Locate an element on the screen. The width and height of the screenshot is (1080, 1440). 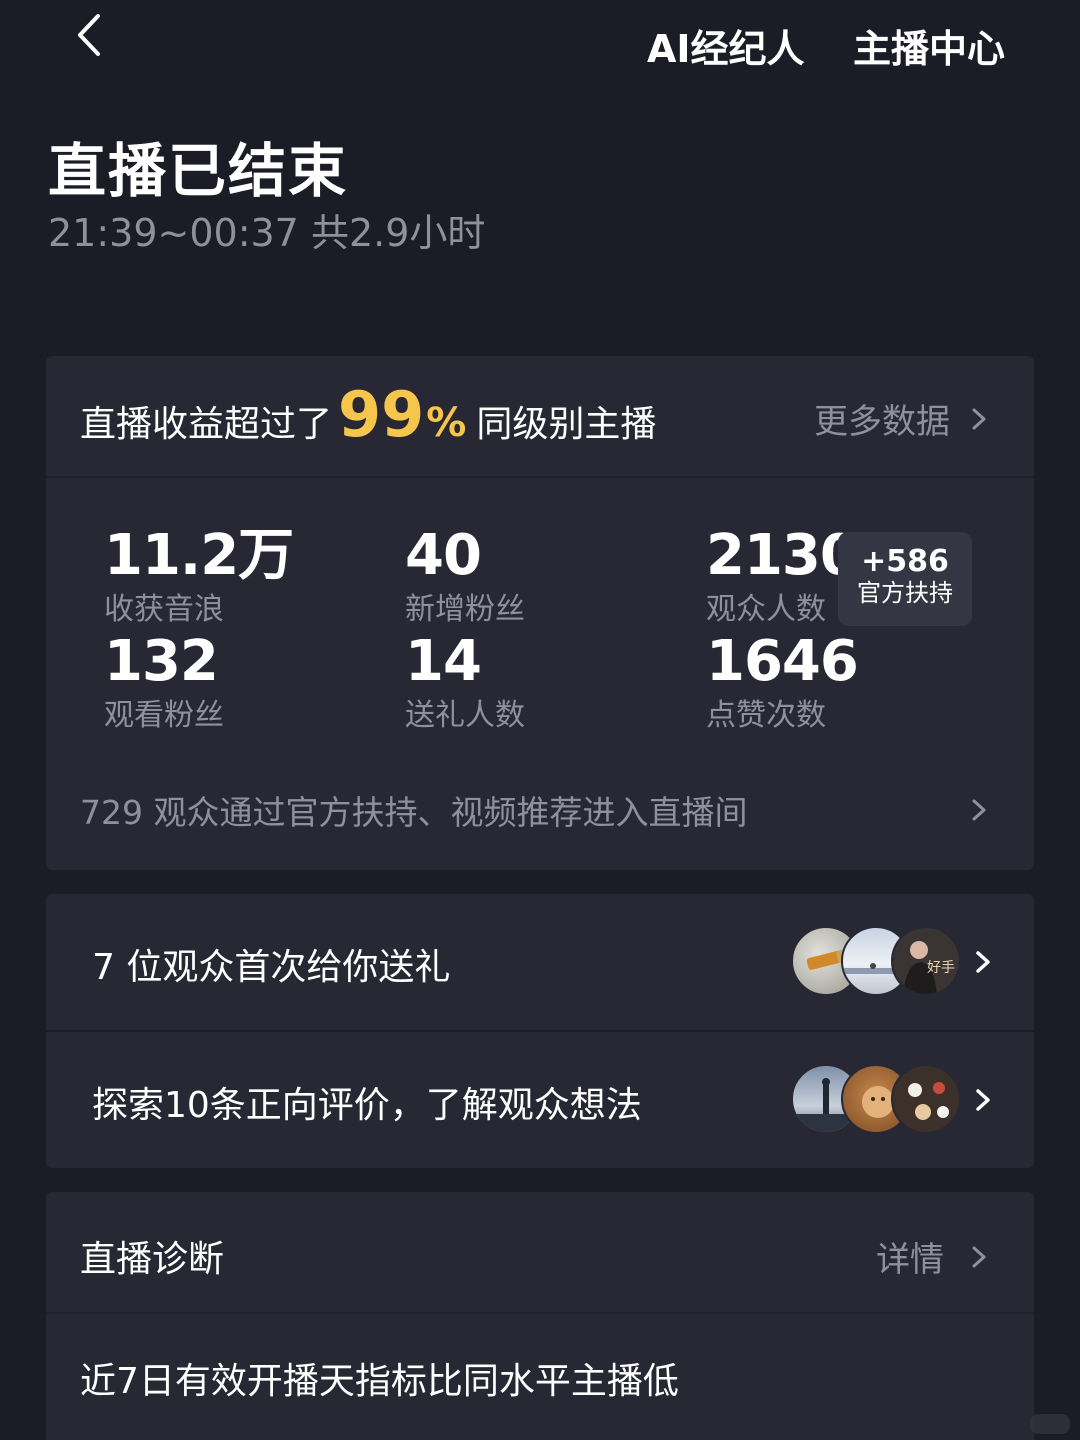
earnings-rank: 直播收益超过了 99 % 同级别主播 is located at coordinates (368, 418).